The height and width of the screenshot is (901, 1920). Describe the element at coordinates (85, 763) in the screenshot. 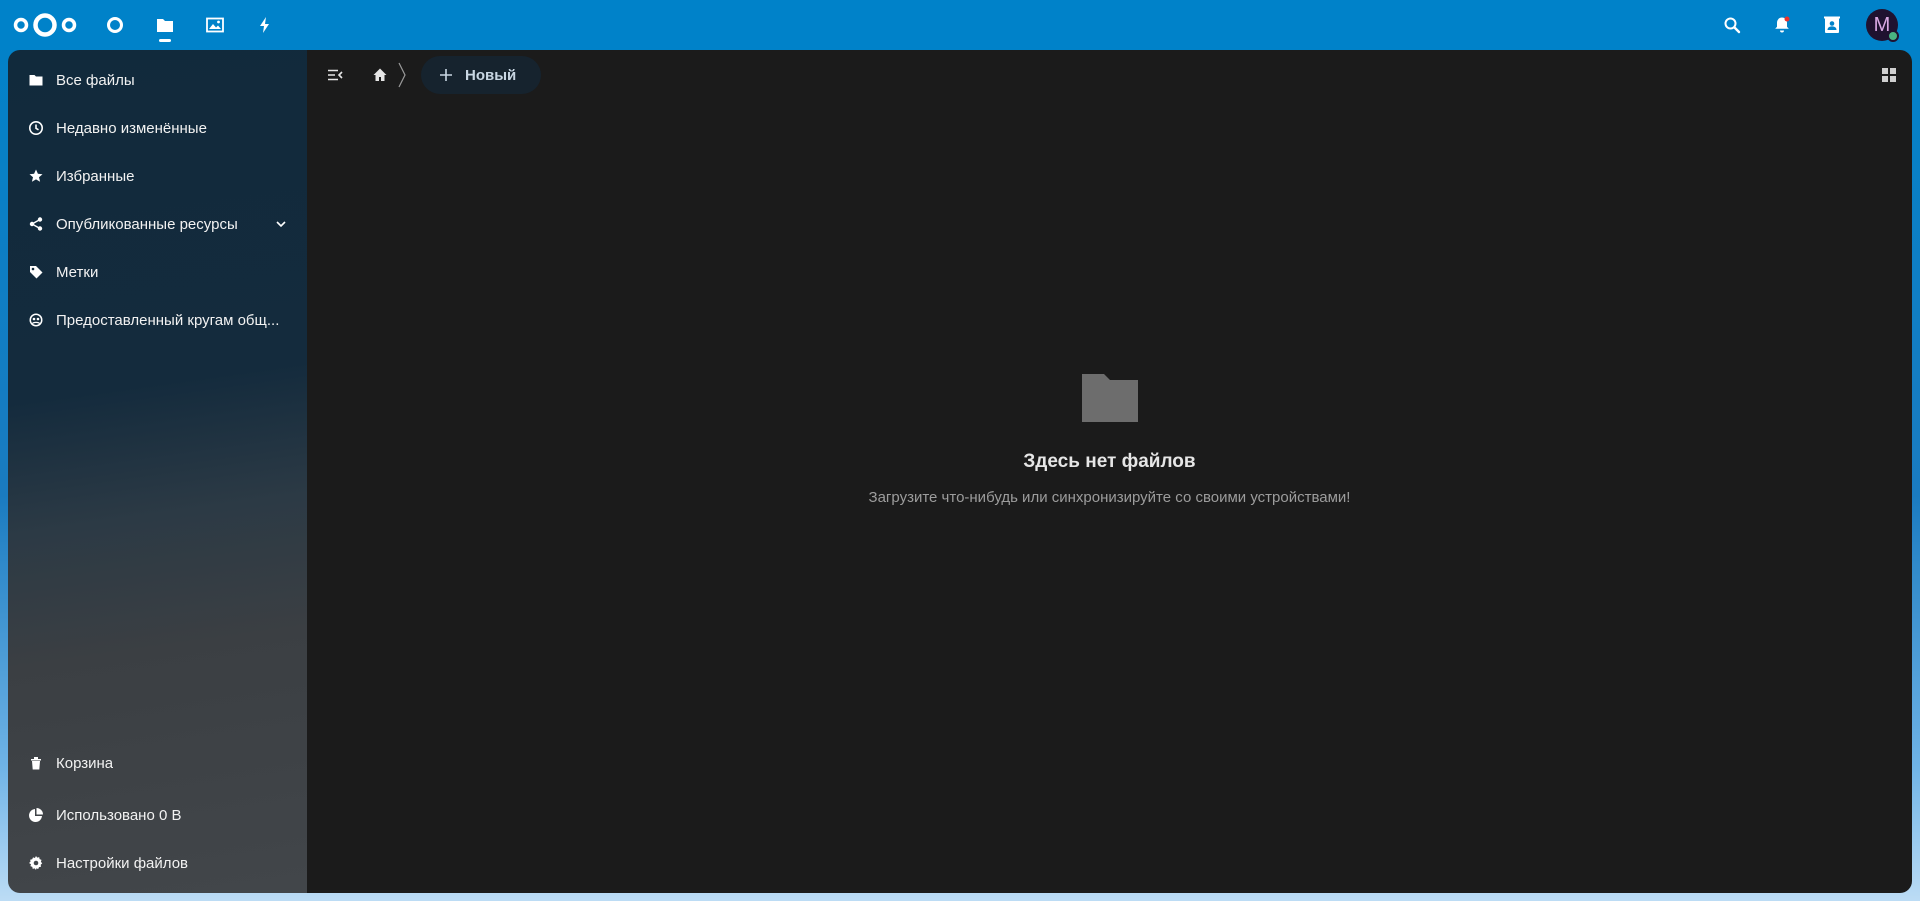

I see `nav-label: Корзина` at that location.